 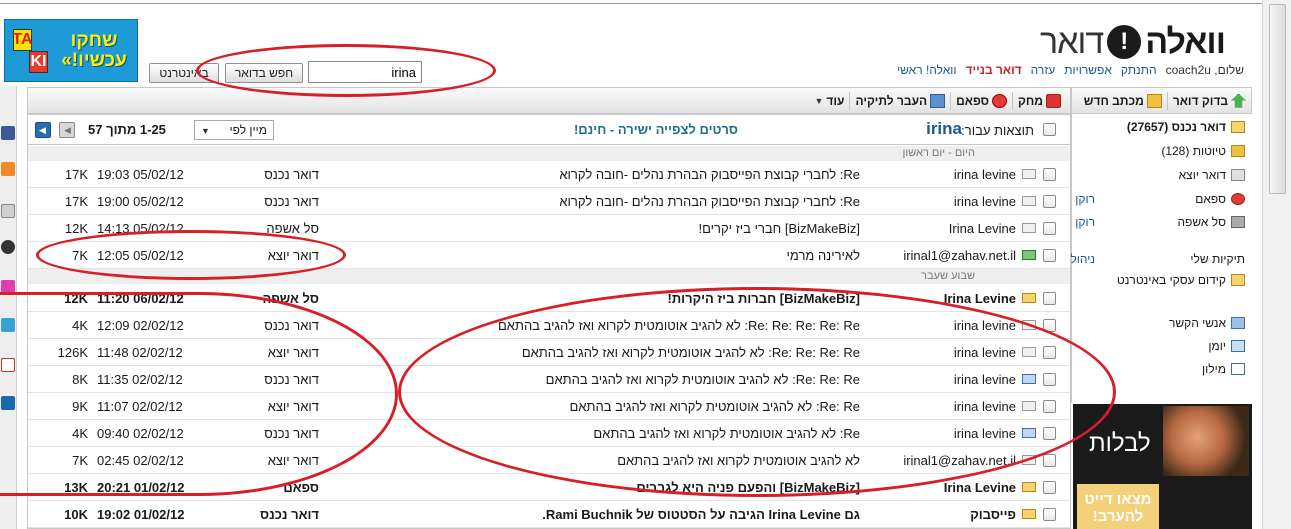 What do you see at coordinates (900, 101) in the screenshot?
I see `move-to-folder-button: העבר לתיקיה` at bounding box center [900, 101].